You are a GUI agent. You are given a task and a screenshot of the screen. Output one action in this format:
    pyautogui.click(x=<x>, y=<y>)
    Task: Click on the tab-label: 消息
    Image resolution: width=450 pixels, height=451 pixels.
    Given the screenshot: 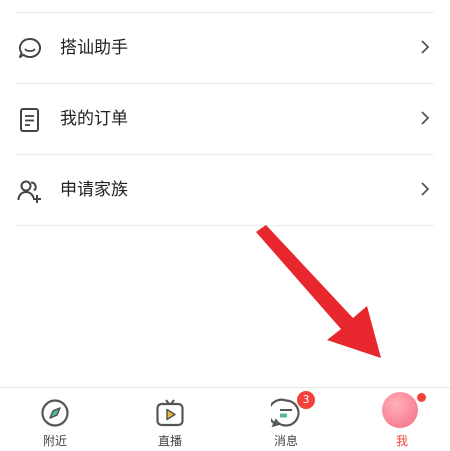 What is the action you would take?
    pyautogui.click(x=285, y=441)
    